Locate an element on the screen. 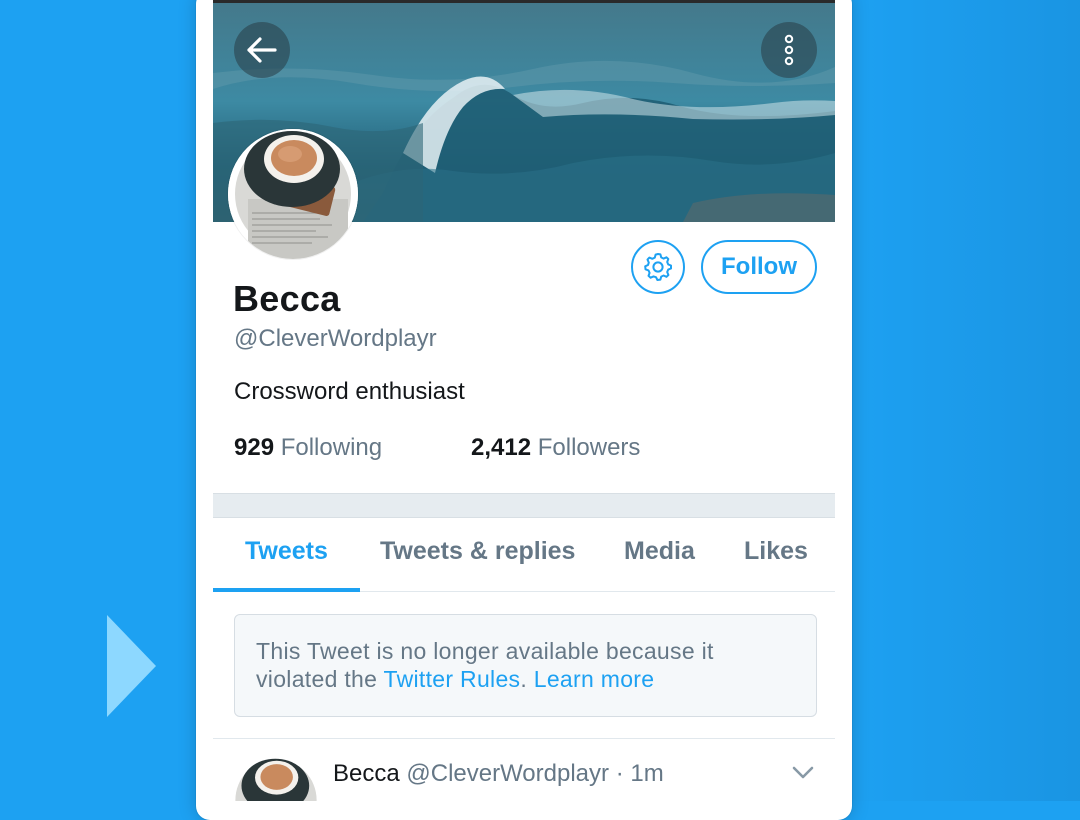  following-count: 929 is located at coordinates (254, 447).